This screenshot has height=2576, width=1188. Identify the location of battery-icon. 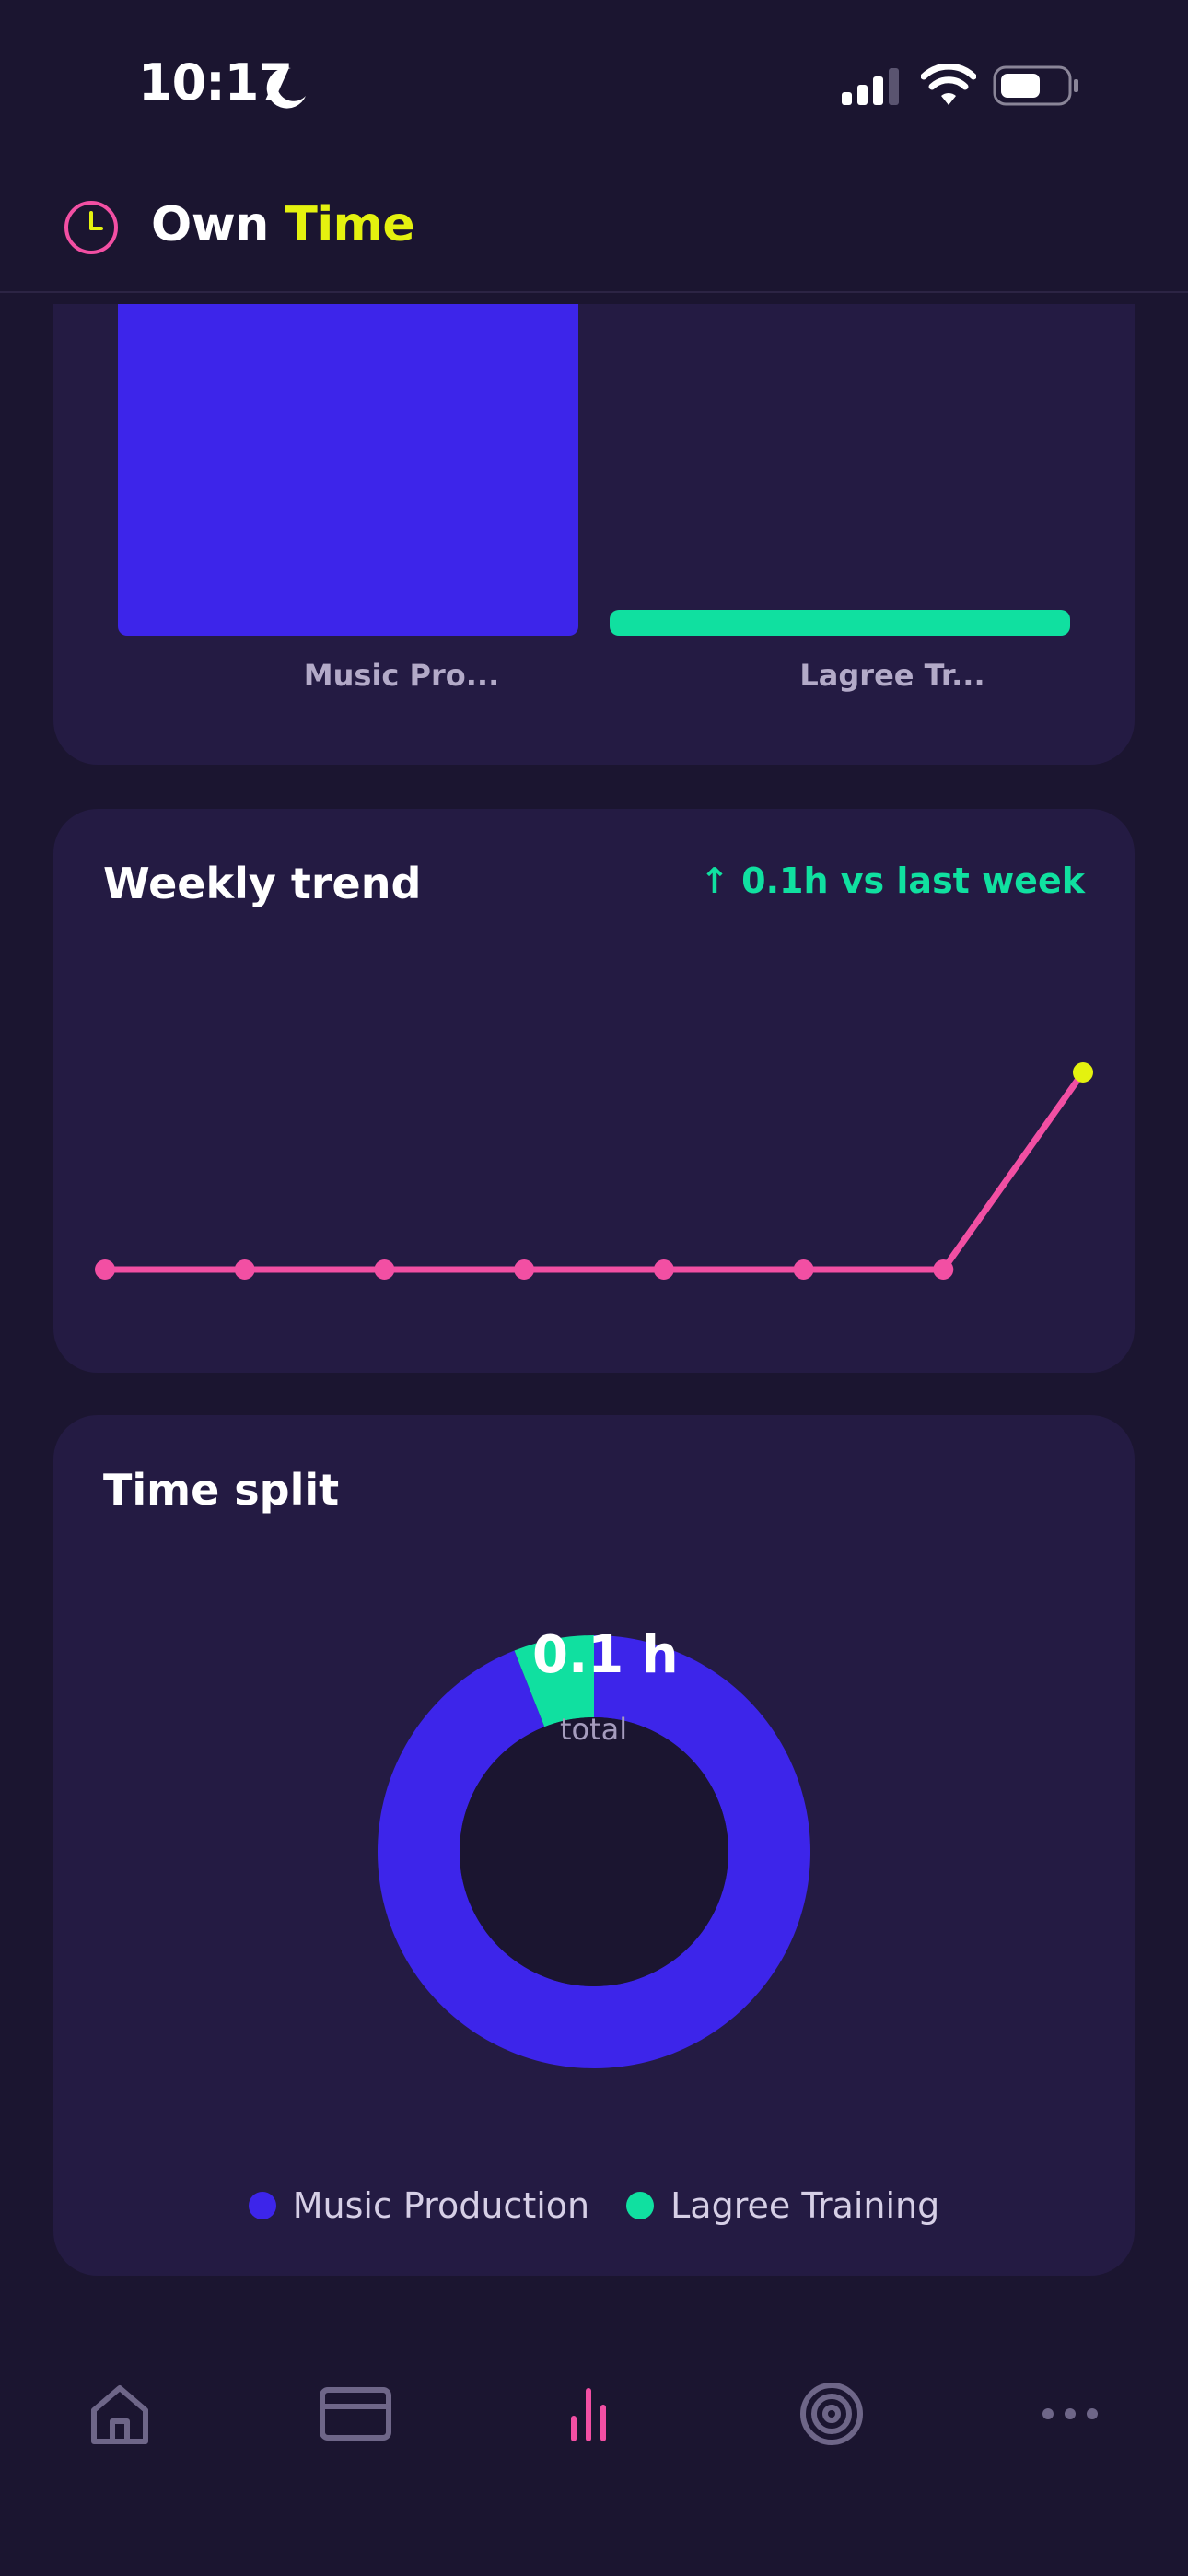
(1035, 85).